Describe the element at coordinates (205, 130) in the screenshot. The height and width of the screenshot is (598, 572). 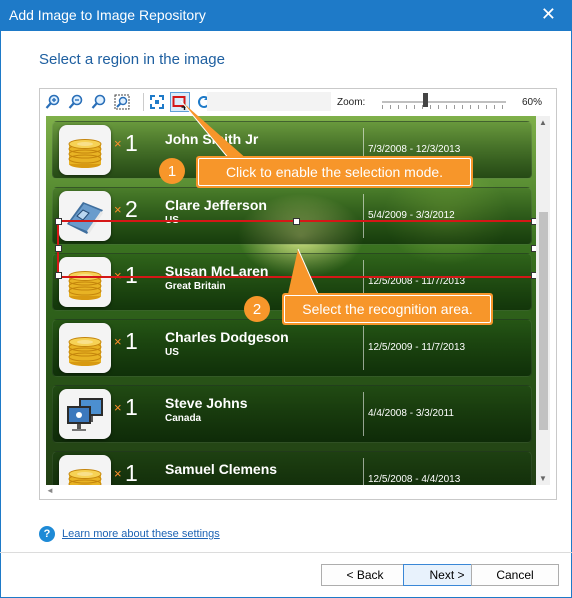
I see `callout-1-pointer-edge` at that location.